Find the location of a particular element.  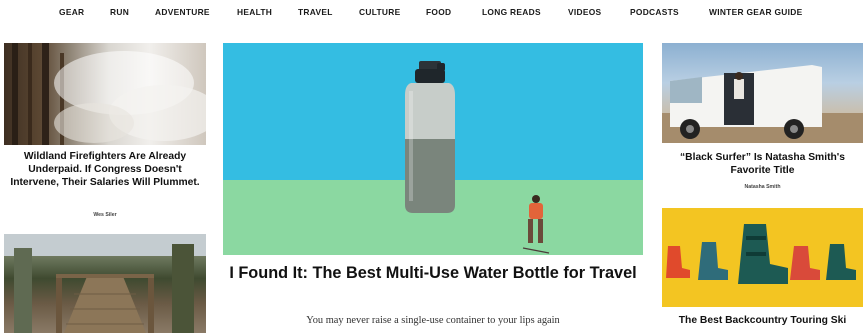

ski-boots-illustration is located at coordinates (761, 254).